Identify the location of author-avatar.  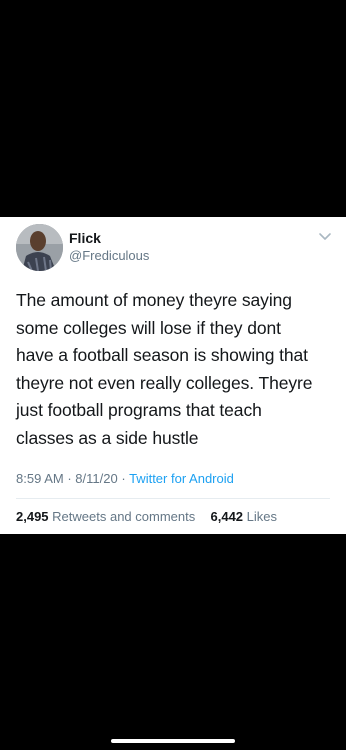
(39, 247).